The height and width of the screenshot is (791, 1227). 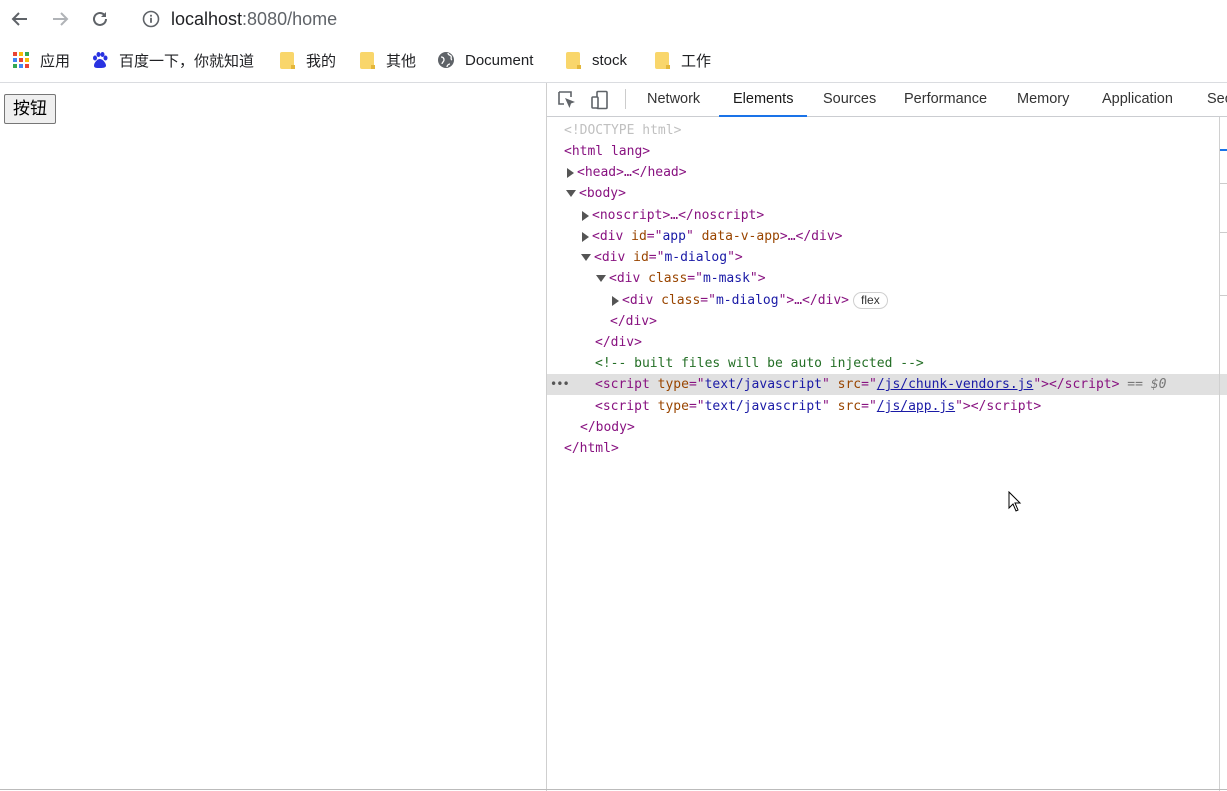 What do you see at coordinates (916, 406) in the screenshot?
I see `script-src-link: /js/app.js` at bounding box center [916, 406].